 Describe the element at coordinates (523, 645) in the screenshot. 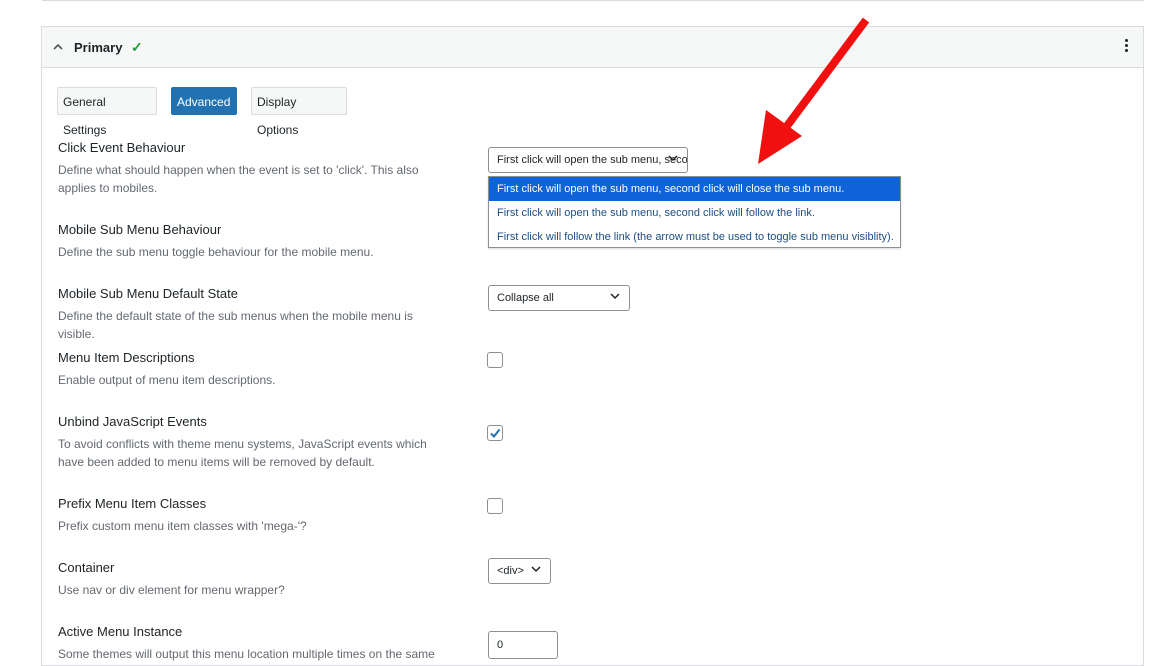

I see `active-instance-input: 0` at that location.